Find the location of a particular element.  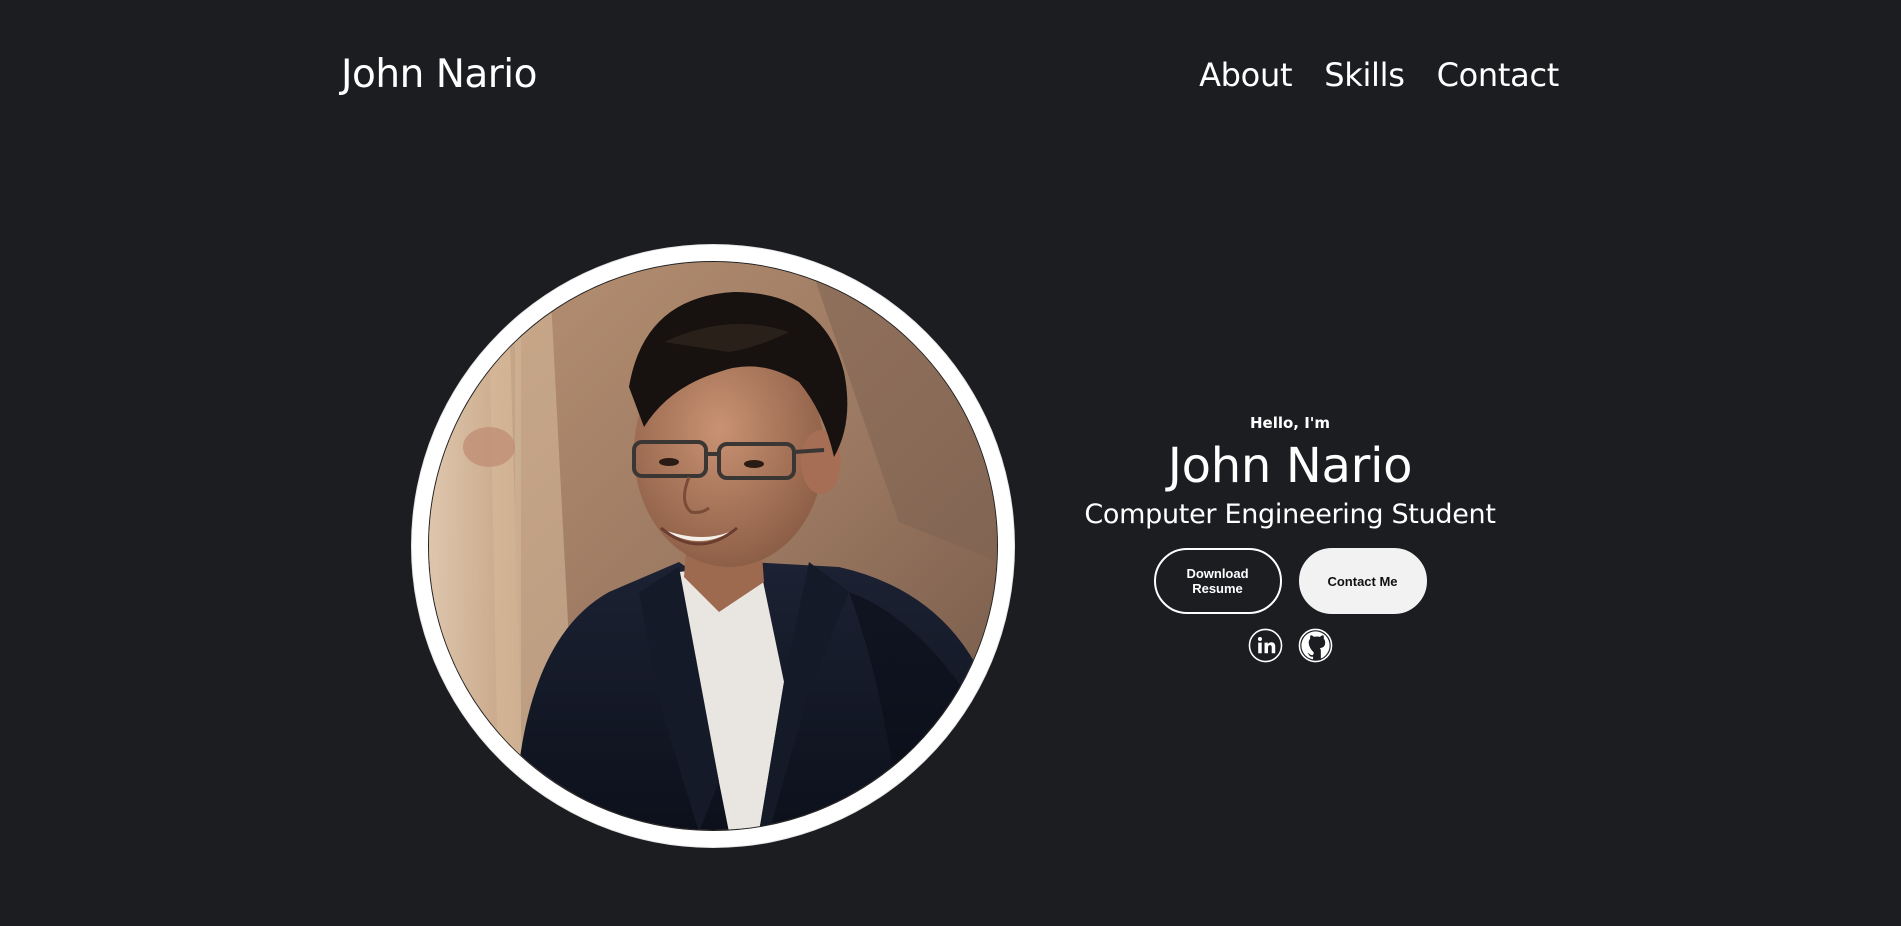

nav-link-contact: Contact is located at coordinates (1498, 75).